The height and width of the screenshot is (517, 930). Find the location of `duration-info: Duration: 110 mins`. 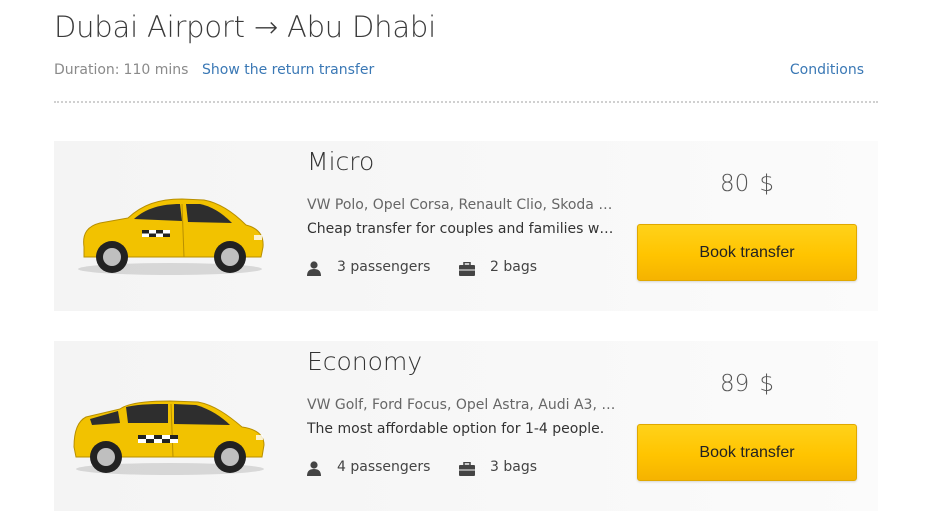

duration-info: Duration: 110 mins is located at coordinates (121, 70).